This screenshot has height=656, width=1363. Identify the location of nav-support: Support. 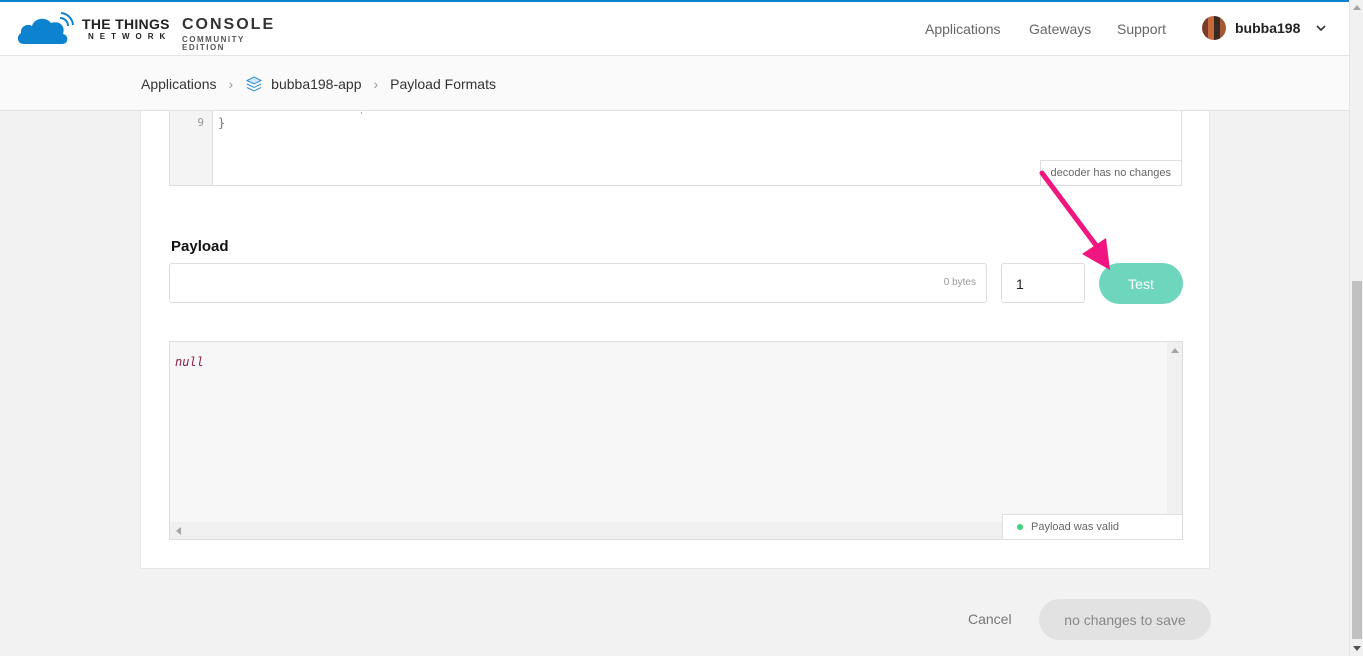
(1141, 29).